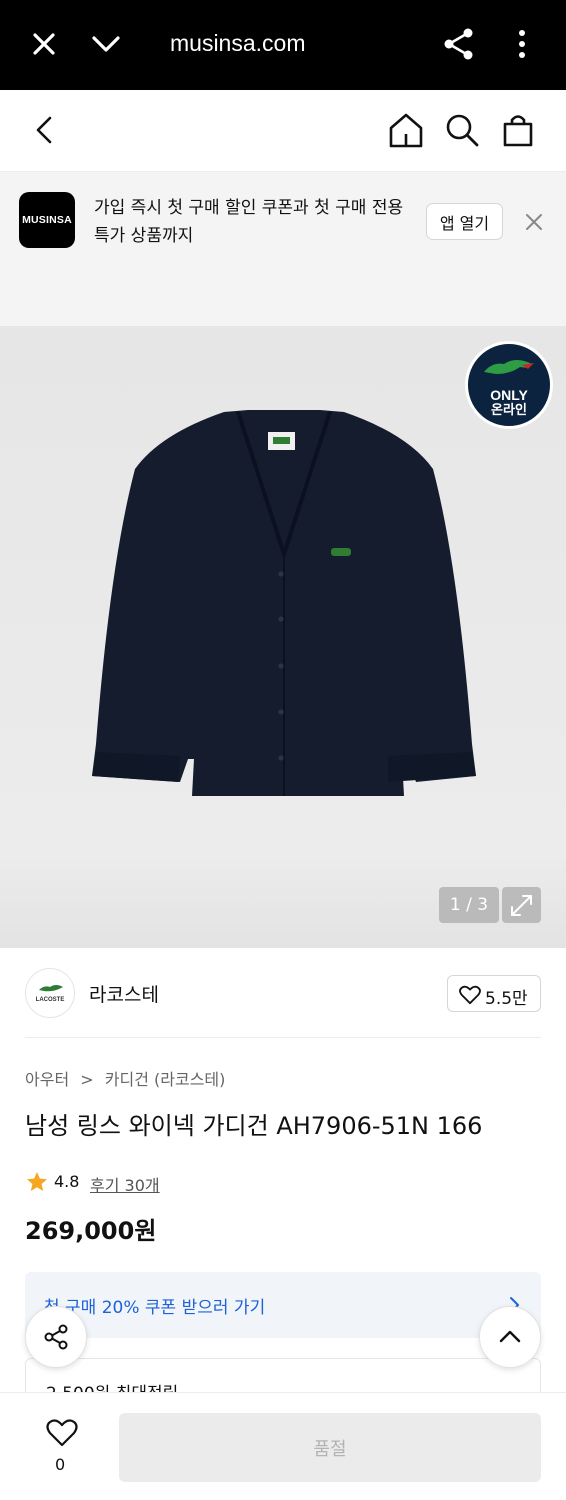  I want to click on brand-logo: LACOSTE, so click(50, 993).